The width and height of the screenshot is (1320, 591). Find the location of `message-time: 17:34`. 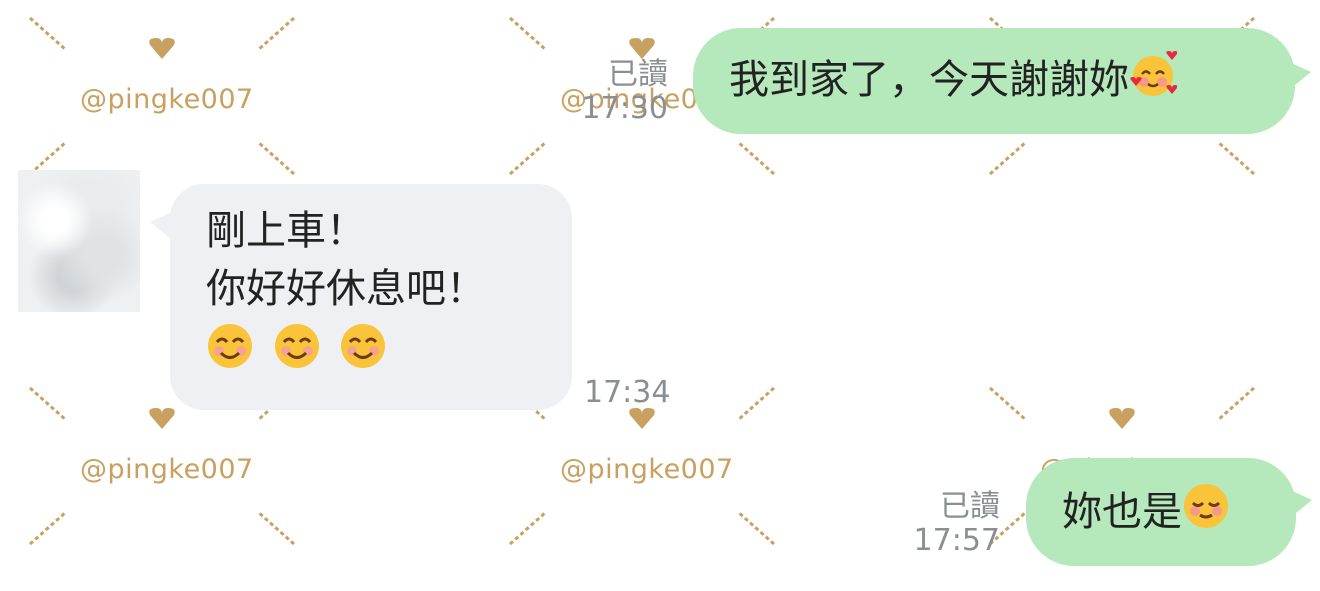

message-time: 17:34 is located at coordinates (627, 392).